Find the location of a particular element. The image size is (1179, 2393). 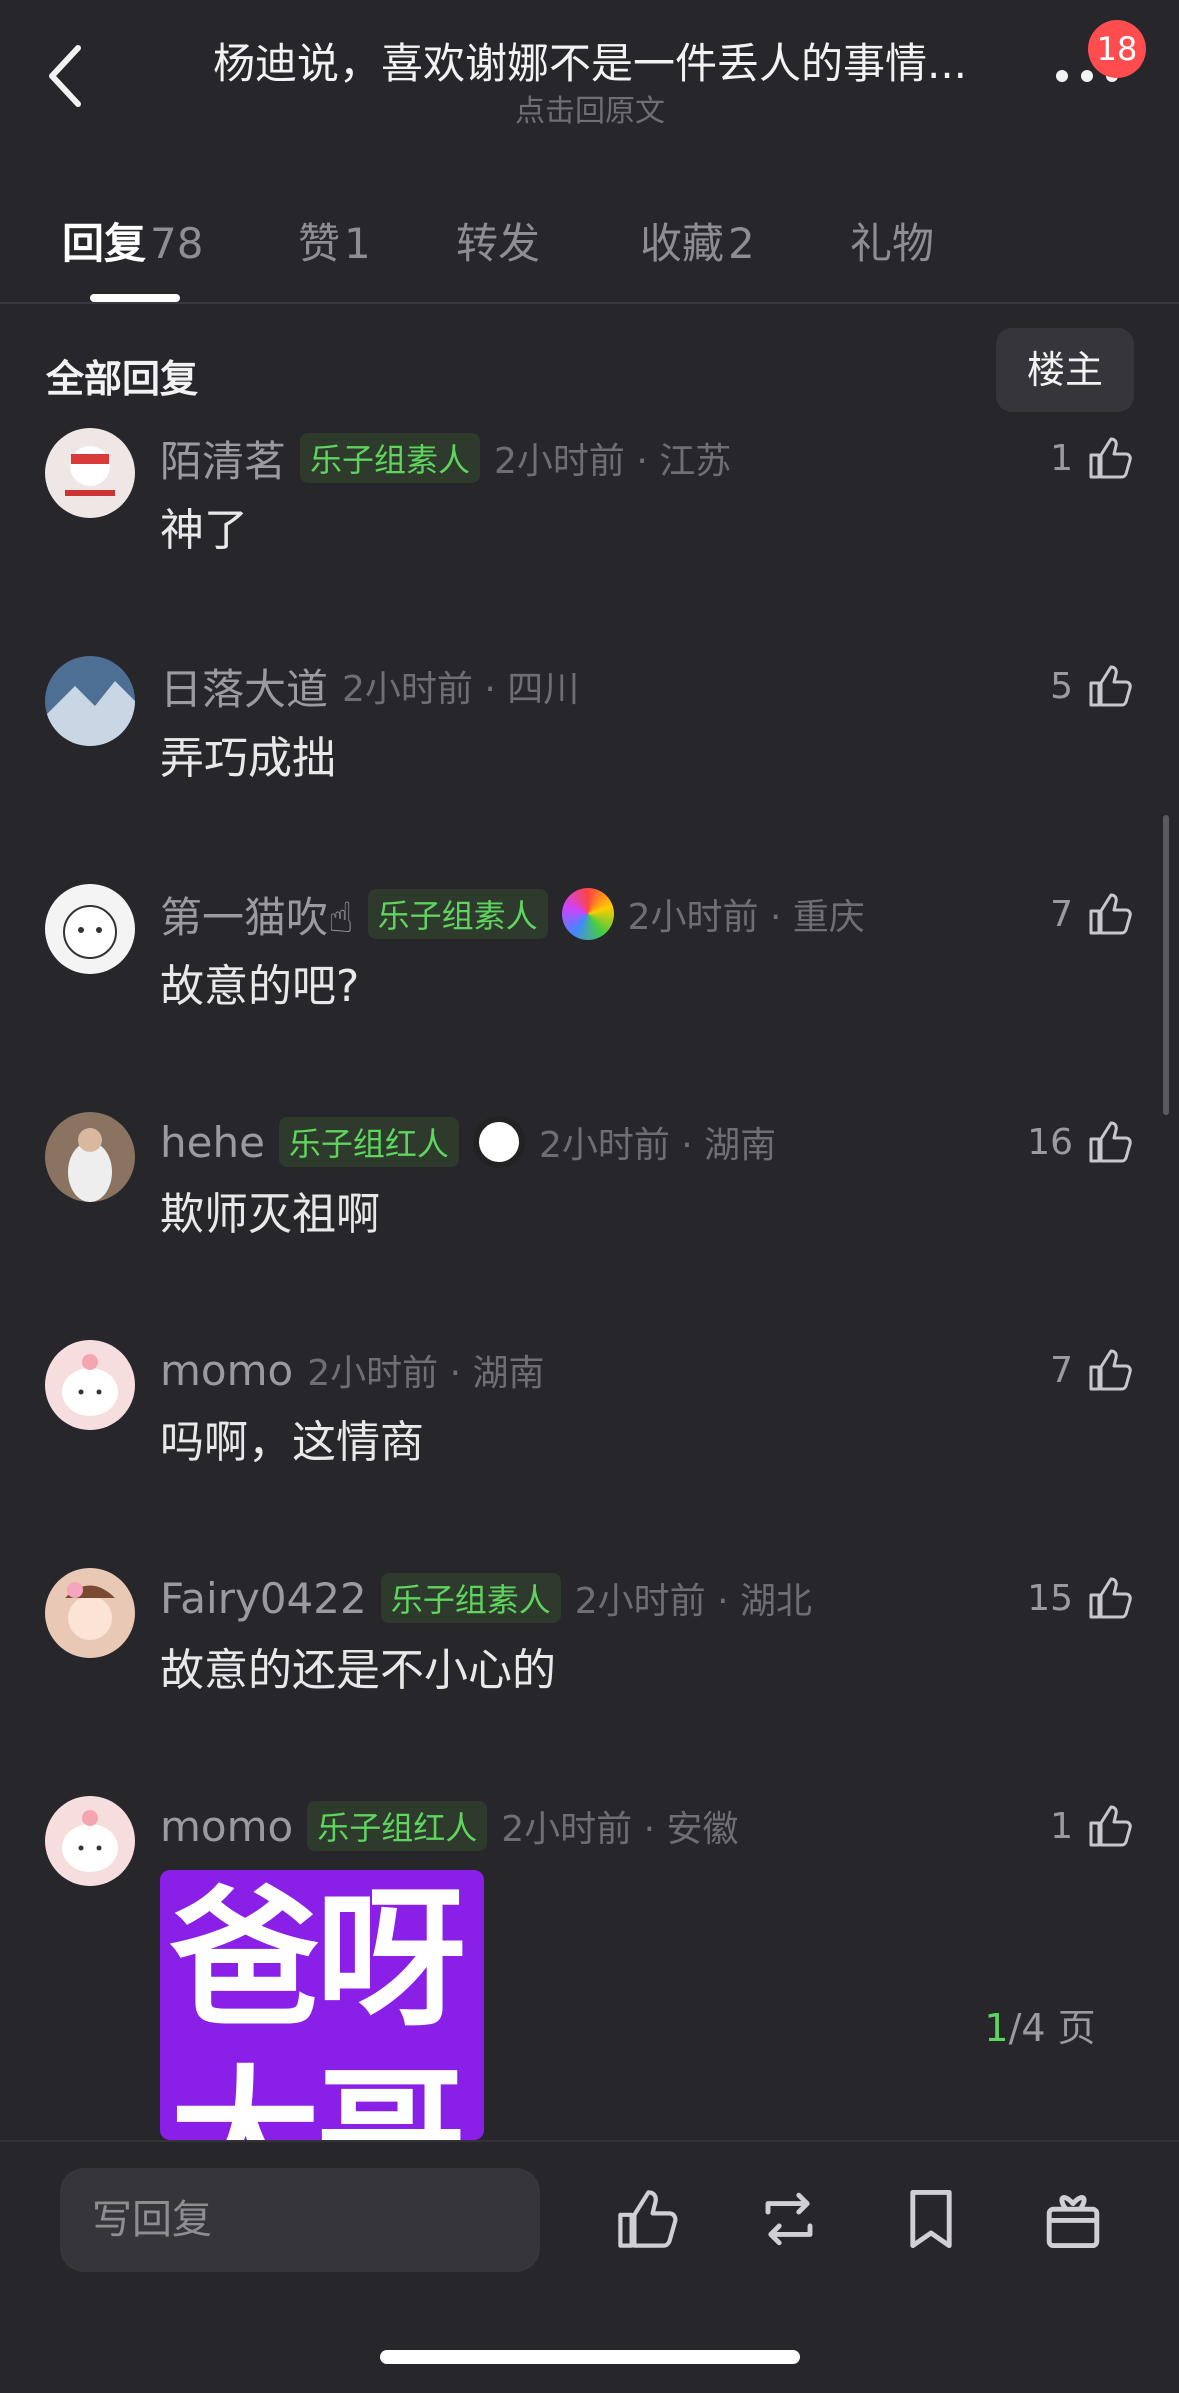

sticker-text: 爸呀大哥 is located at coordinates (318, 2006).